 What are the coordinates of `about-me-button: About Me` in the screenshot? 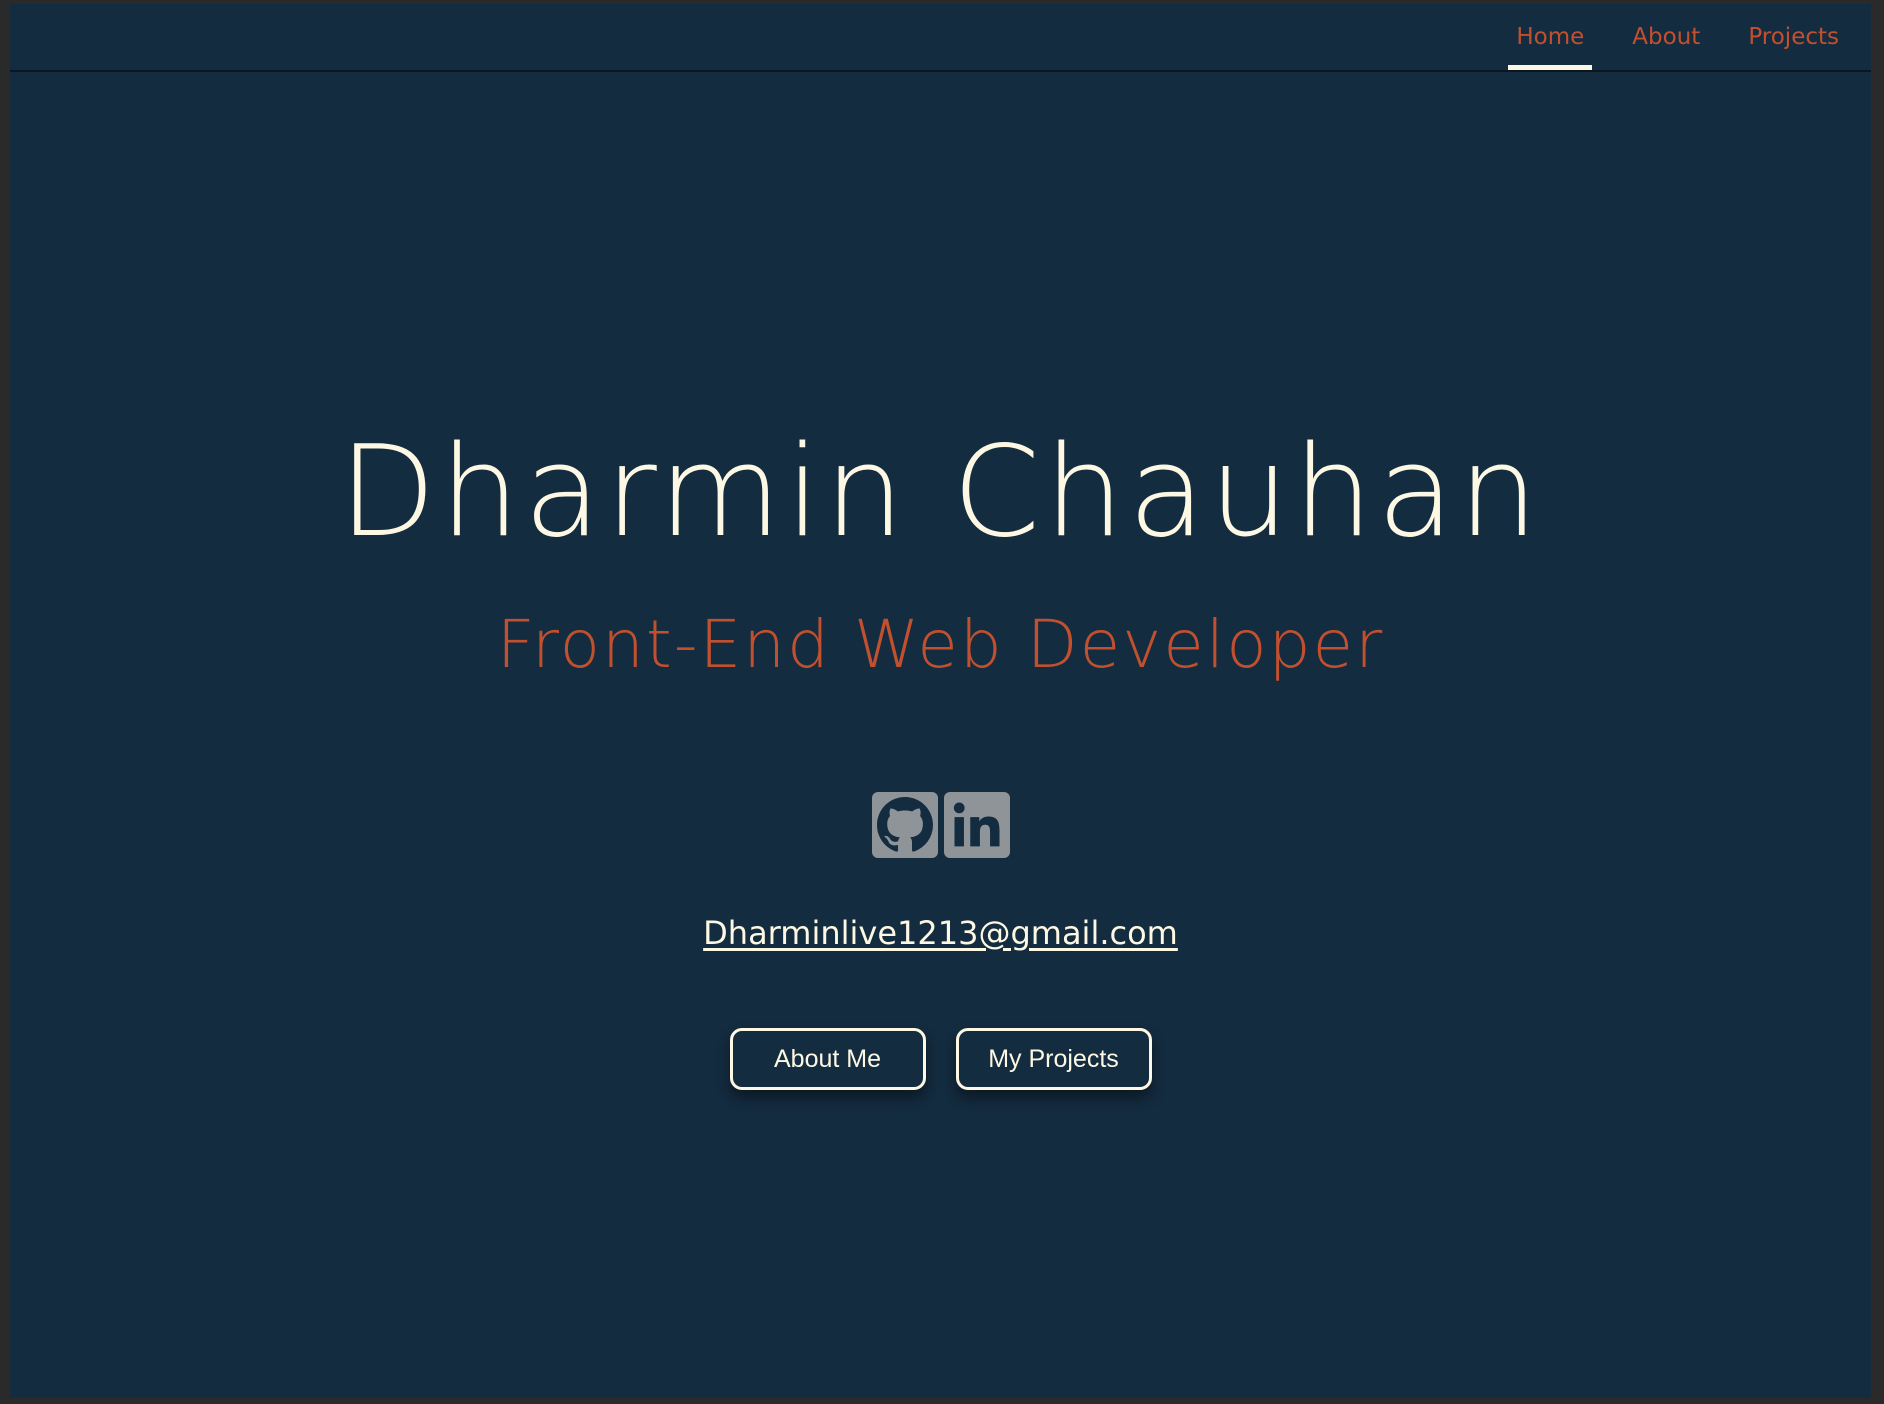 It's located at (827, 1059).